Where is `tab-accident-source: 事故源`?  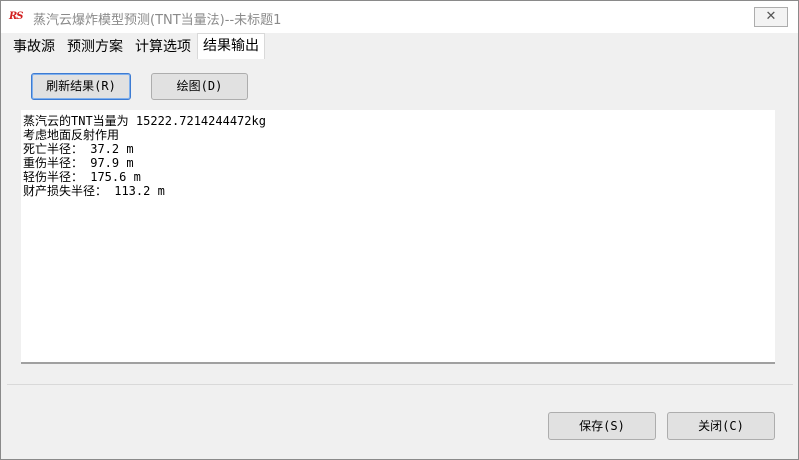 tab-accident-source: 事故源 is located at coordinates (34, 46).